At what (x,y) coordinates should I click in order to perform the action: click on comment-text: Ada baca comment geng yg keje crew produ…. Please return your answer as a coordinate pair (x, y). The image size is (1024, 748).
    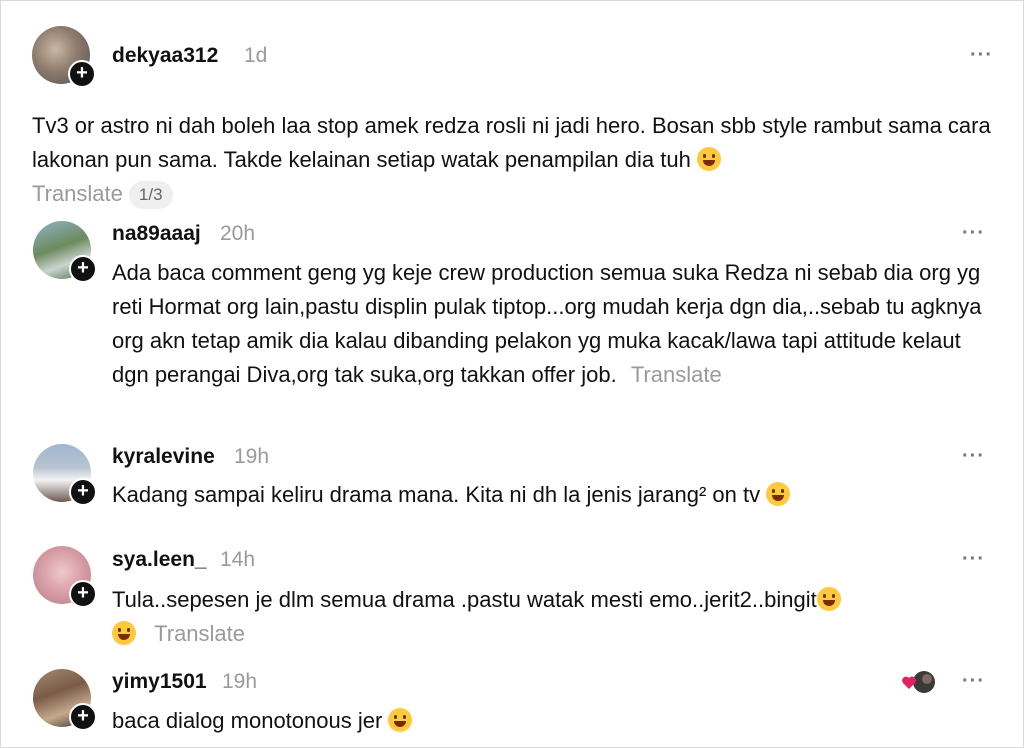
    Looking at the image, I should click on (547, 323).